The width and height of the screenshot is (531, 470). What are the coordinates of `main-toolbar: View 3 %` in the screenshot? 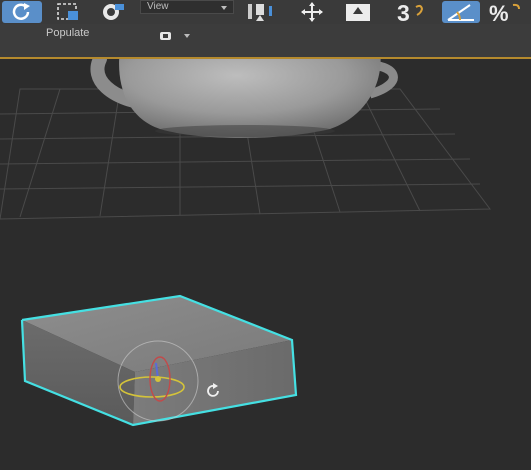 It's located at (265, 12).